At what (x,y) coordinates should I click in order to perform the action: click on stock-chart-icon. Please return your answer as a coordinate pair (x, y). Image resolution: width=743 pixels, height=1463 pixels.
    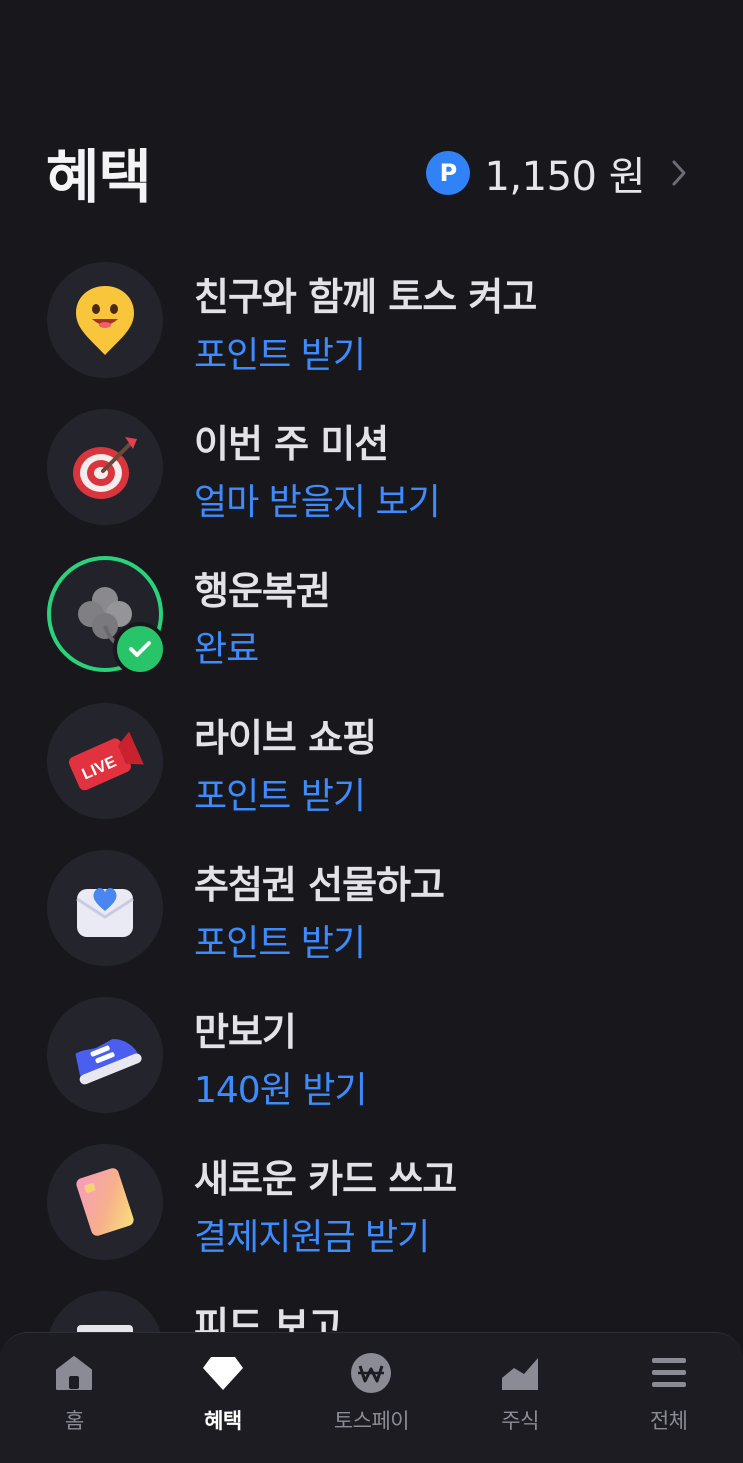
    Looking at the image, I should click on (520, 1373).